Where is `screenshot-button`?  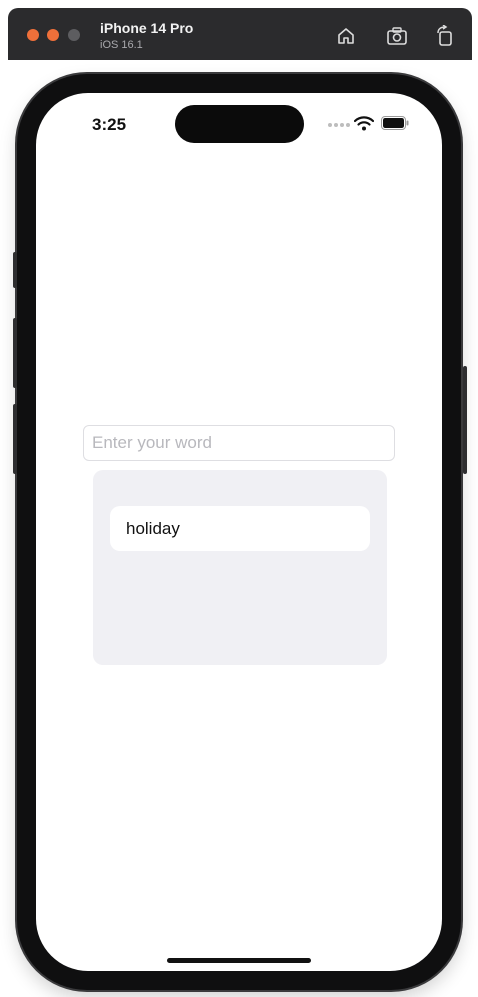 screenshot-button is located at coordinates (398, 36).